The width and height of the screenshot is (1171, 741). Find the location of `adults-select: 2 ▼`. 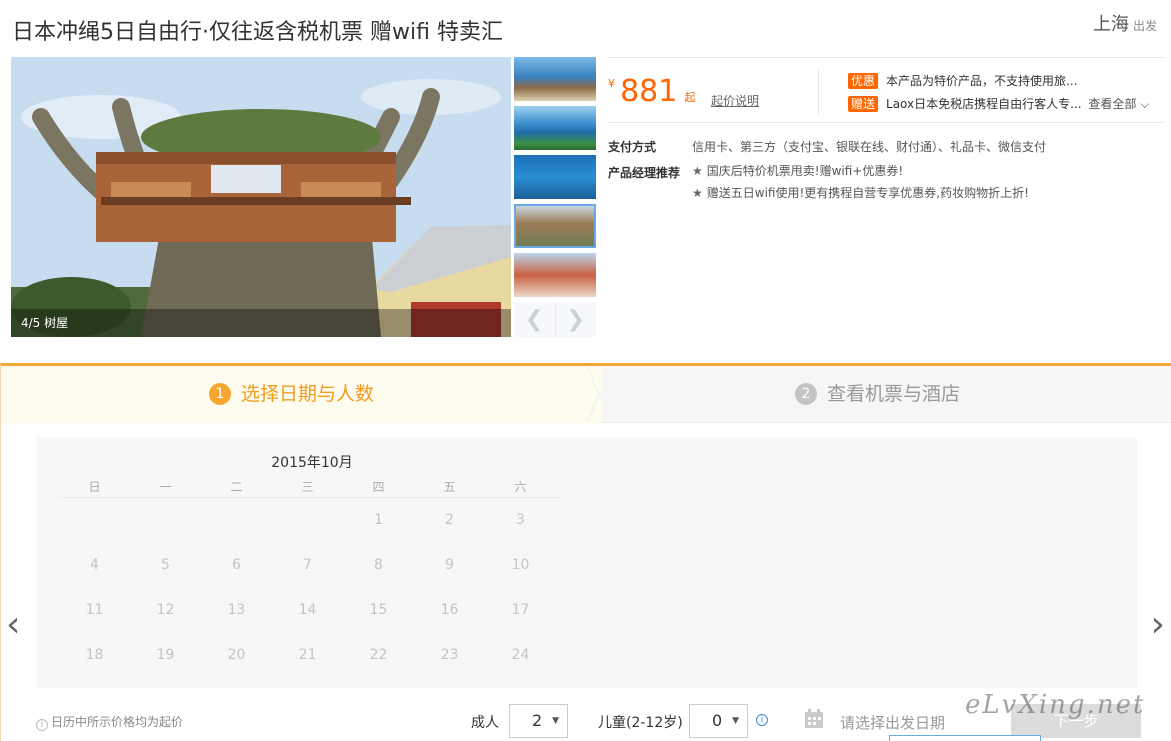

adults-select: 2 ▼ is located at coordinates (538, 721).